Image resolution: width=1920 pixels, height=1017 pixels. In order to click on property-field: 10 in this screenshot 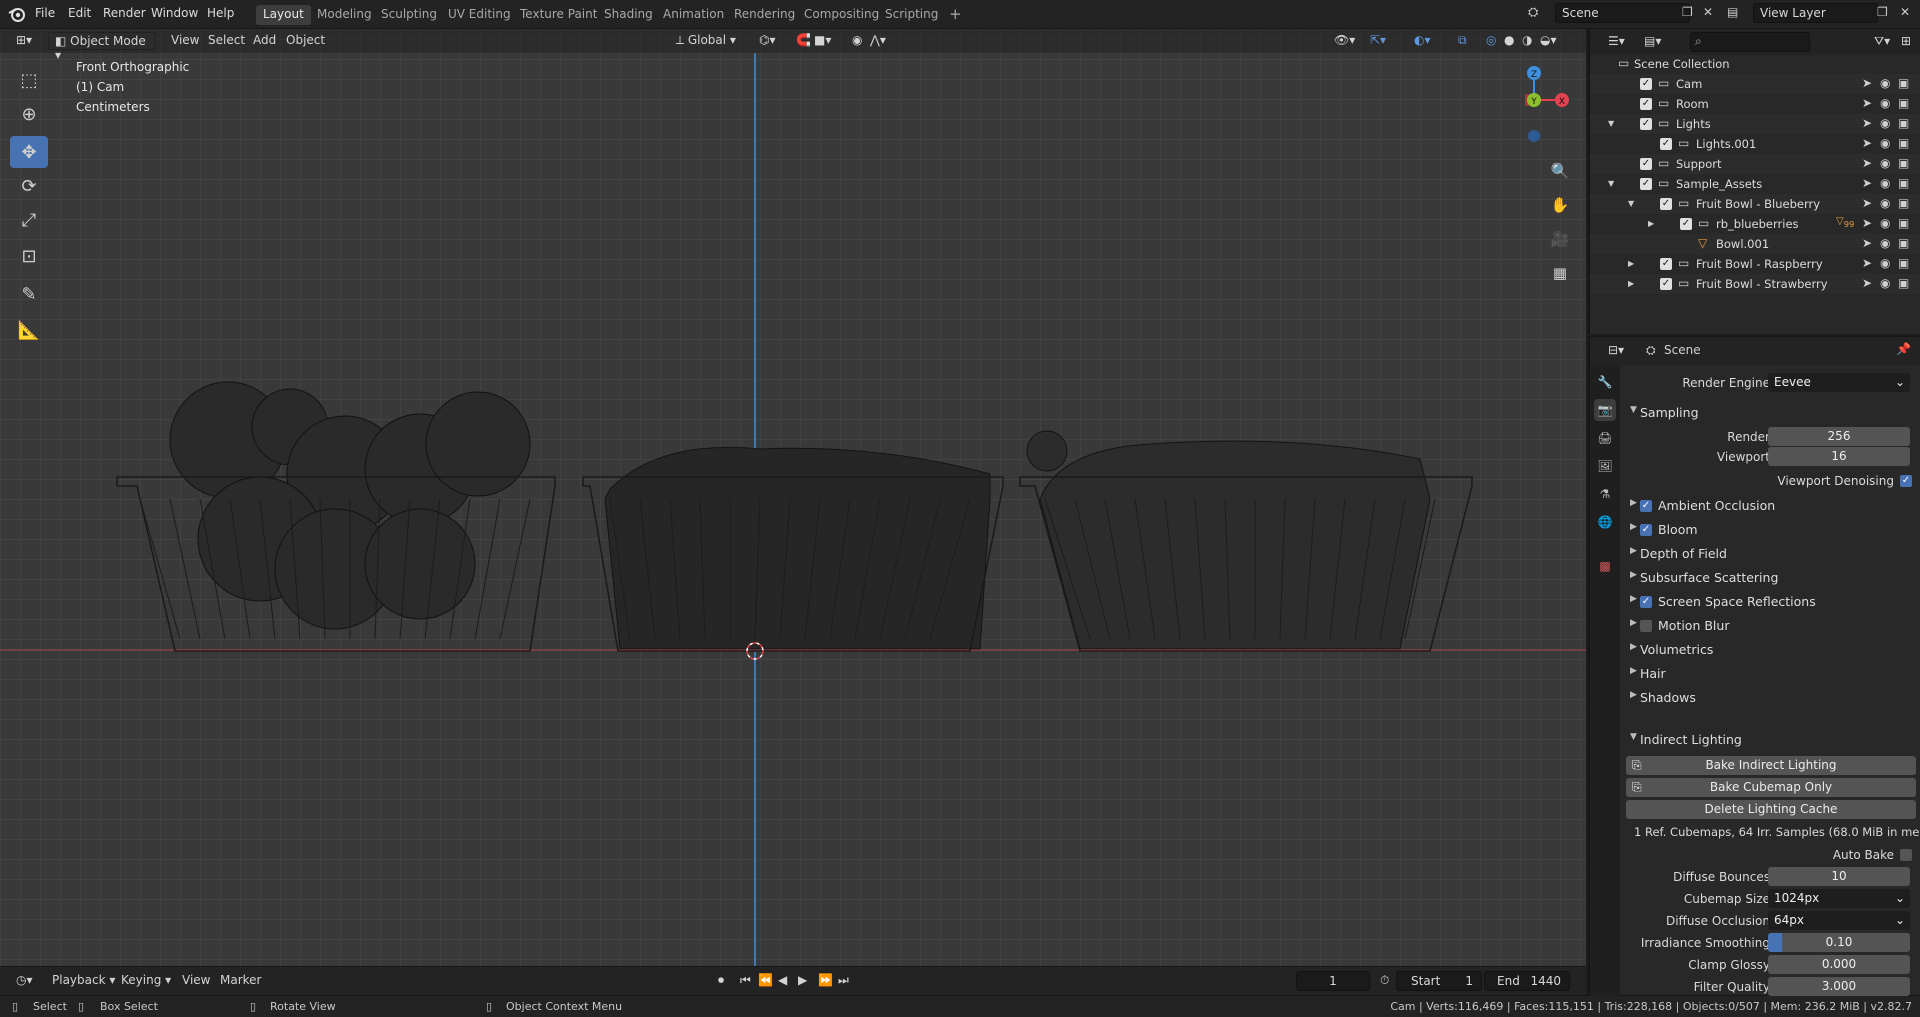, I will do `click(1839, 876)`.